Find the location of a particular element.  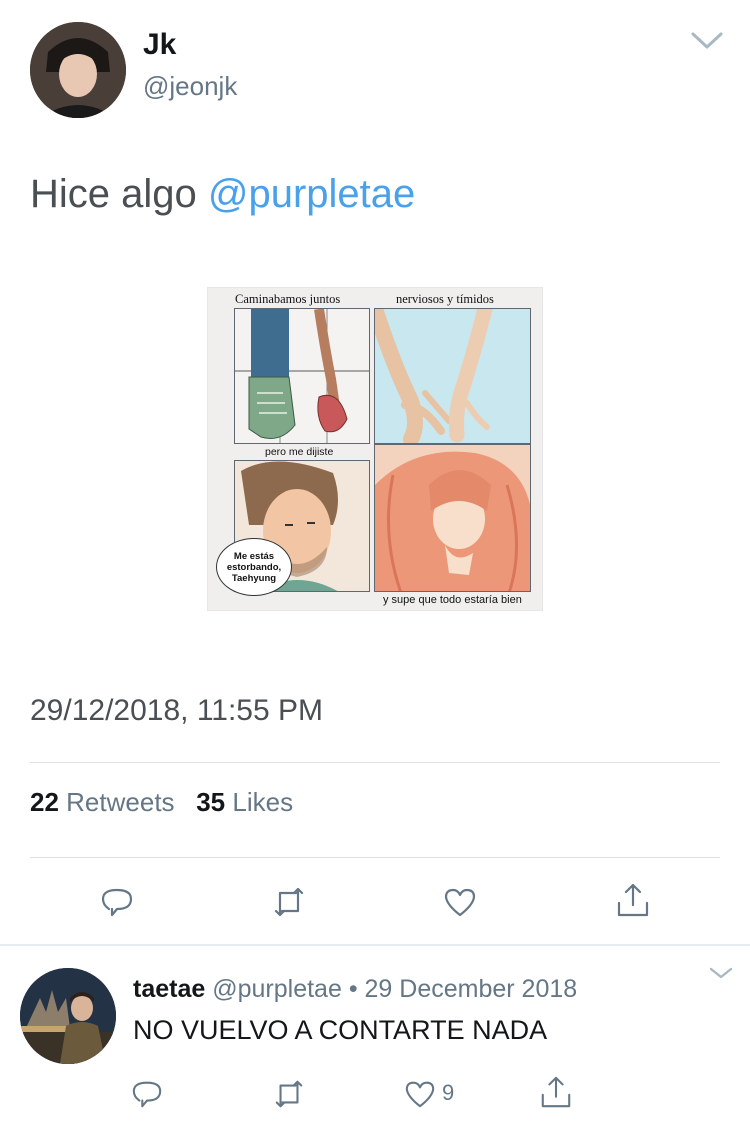

tweet-timestamp: 29/12/2018, 11:55 PM is located at coordinates (176, 711).